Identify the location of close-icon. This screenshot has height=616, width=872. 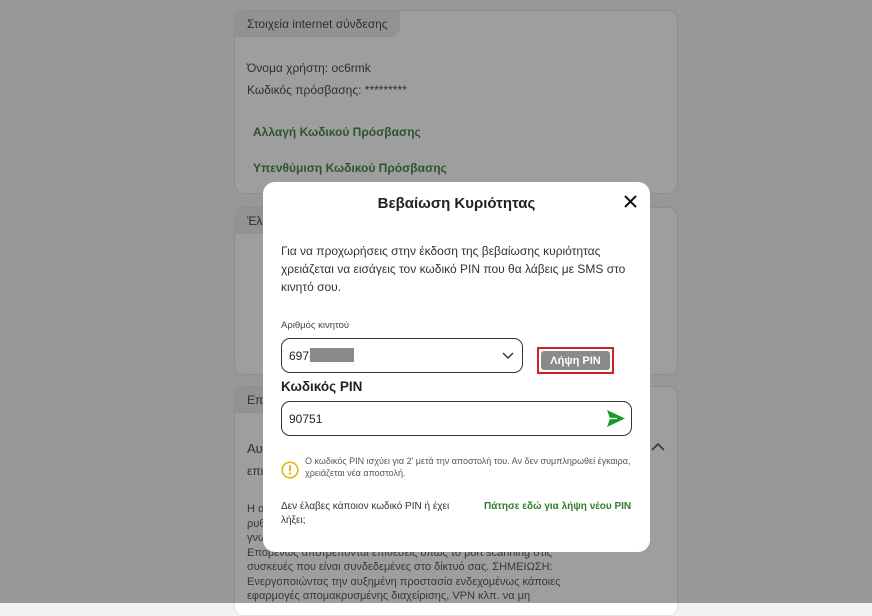
(630, 201).